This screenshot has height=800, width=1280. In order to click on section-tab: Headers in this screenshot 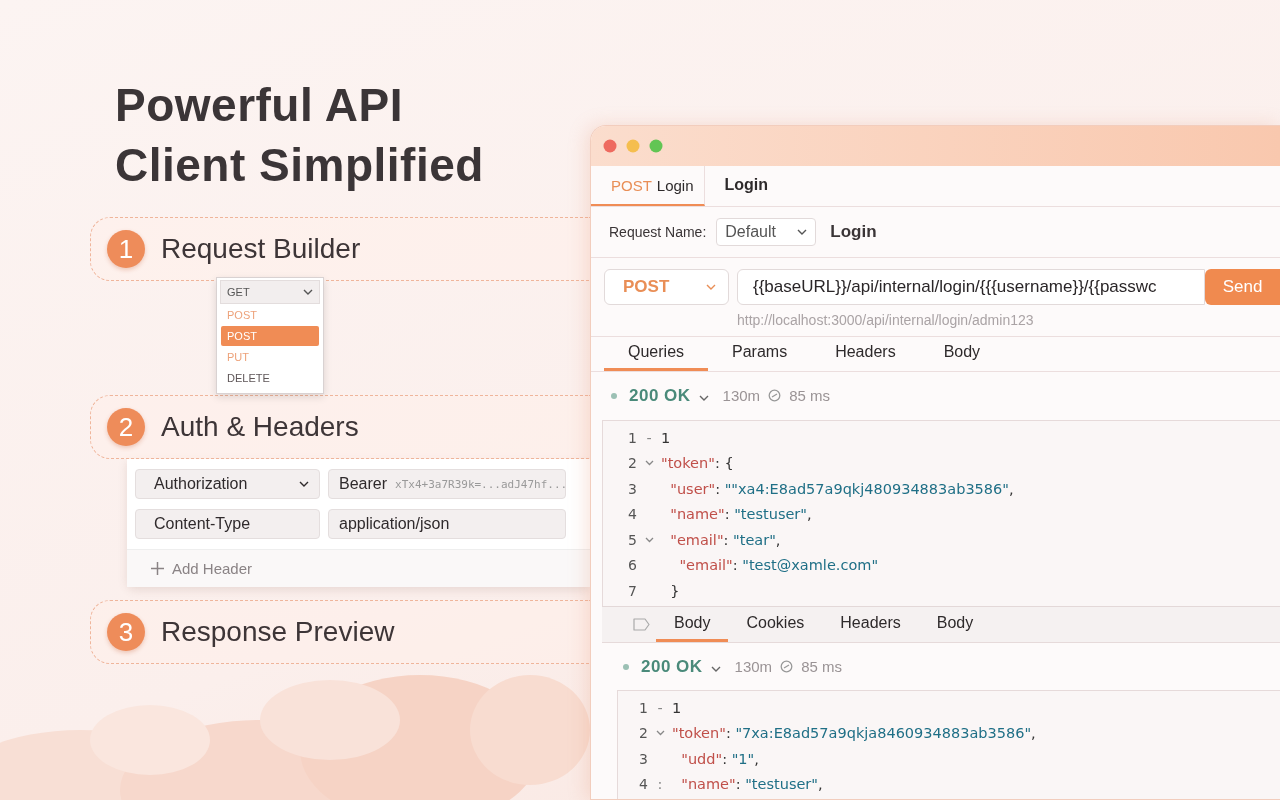, I will do `click(865, 353)`.